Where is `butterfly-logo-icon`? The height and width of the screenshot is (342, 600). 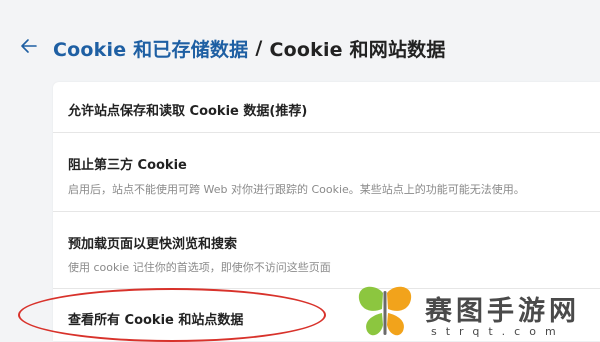 butterfly-logo-icon is located at coordinates (385, 311).